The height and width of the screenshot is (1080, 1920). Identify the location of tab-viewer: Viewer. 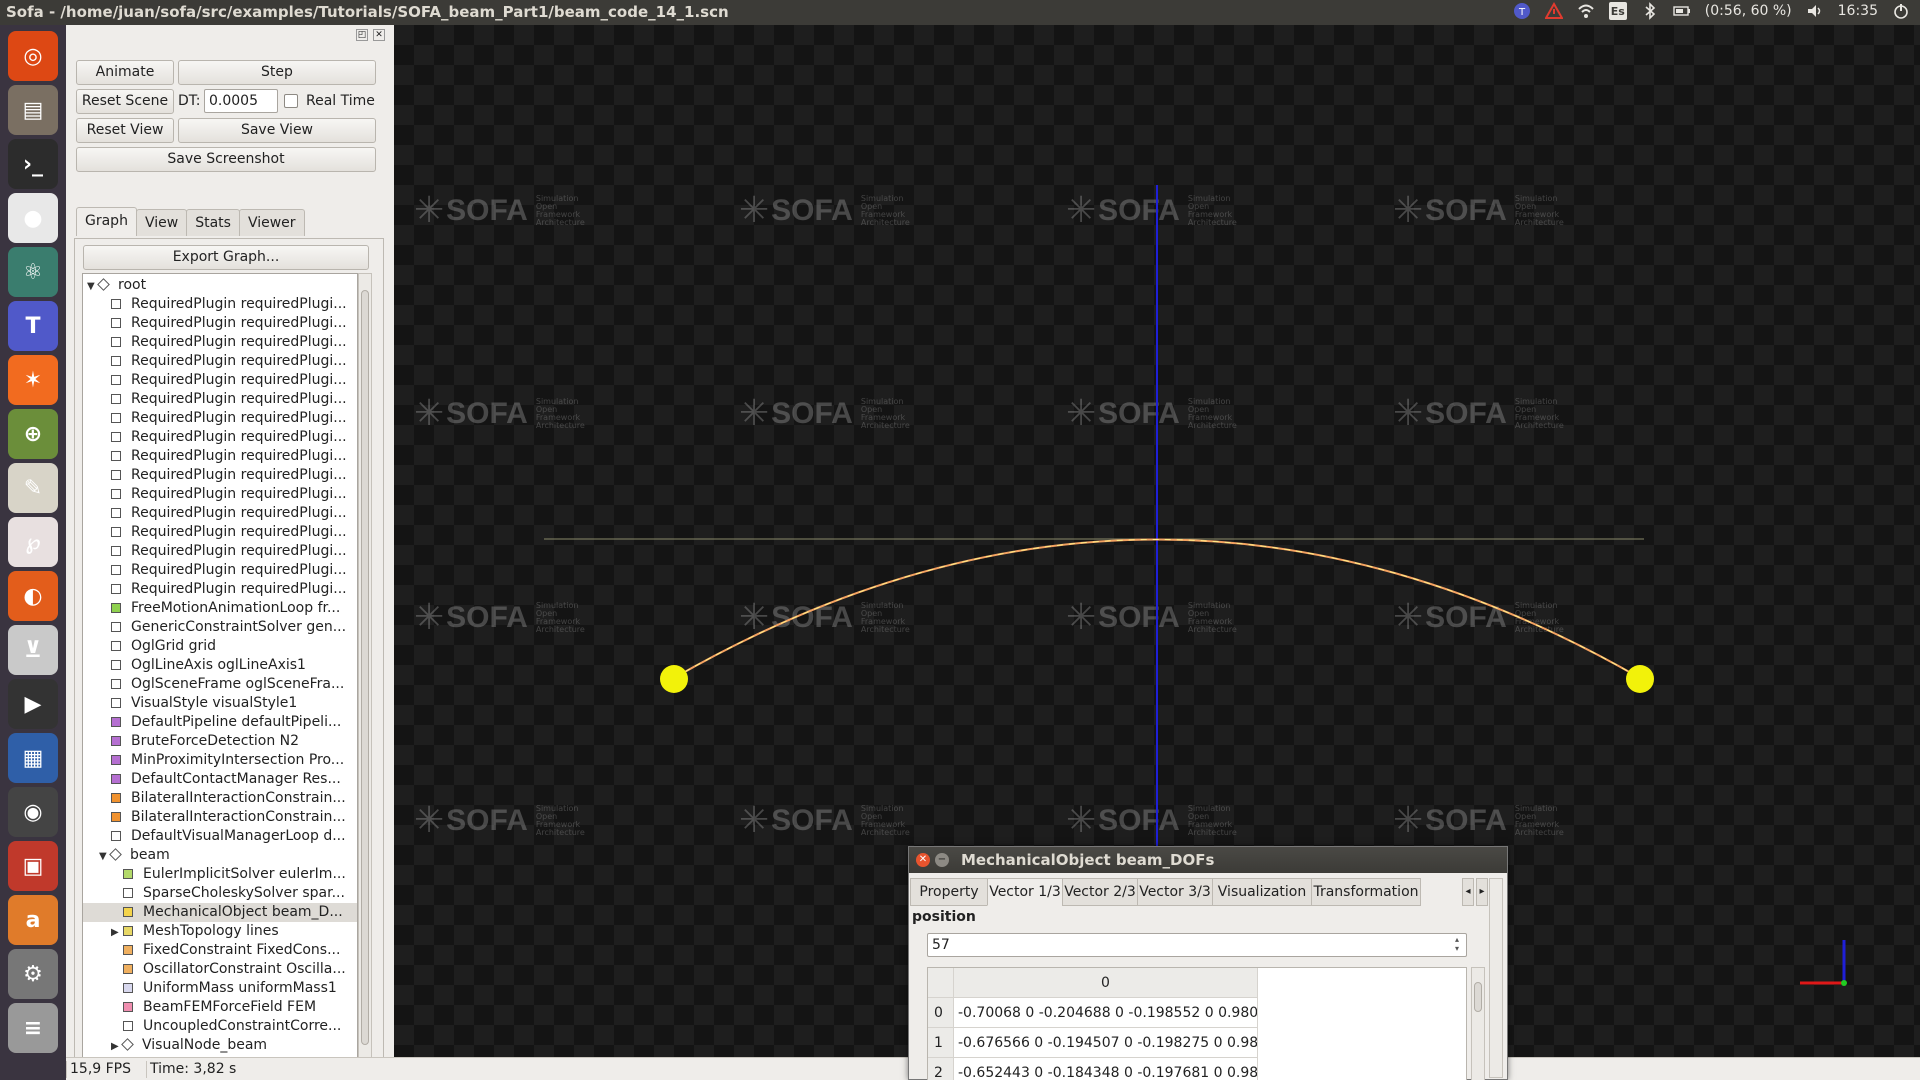
(271, 222).